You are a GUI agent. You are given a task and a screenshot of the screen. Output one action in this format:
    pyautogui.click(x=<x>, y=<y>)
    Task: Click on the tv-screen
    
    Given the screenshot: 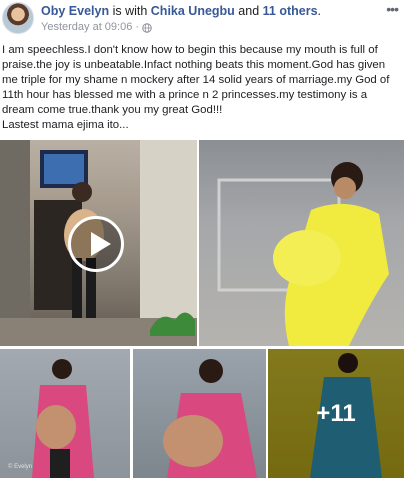 What is the action you would take?
    pyautogui.click(x=64, y=169)
    